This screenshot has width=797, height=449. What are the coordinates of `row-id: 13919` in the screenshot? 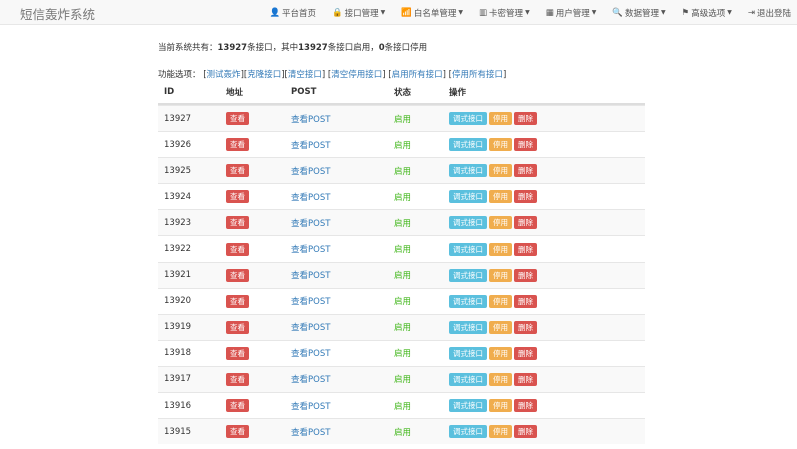 It's located at (178, 327).